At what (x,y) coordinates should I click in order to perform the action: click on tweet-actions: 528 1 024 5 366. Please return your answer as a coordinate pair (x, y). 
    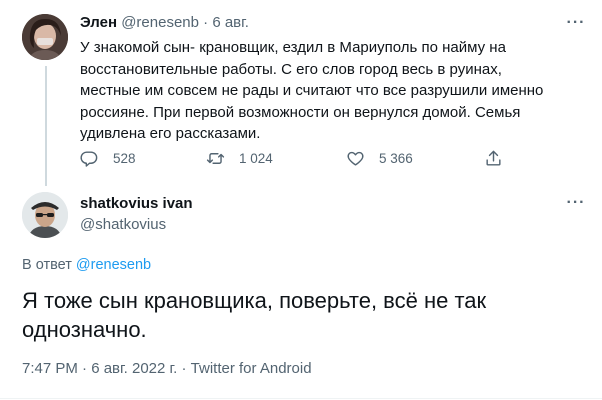
    Looking at the image, I should click on (300, 158).